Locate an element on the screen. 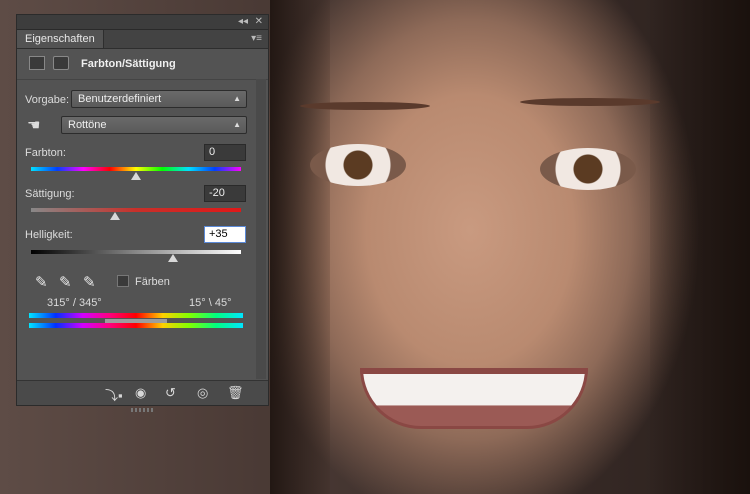 The width and height of the screenshot is (750, 494). saturation-input: -20 is located at coordinates (225, 193).